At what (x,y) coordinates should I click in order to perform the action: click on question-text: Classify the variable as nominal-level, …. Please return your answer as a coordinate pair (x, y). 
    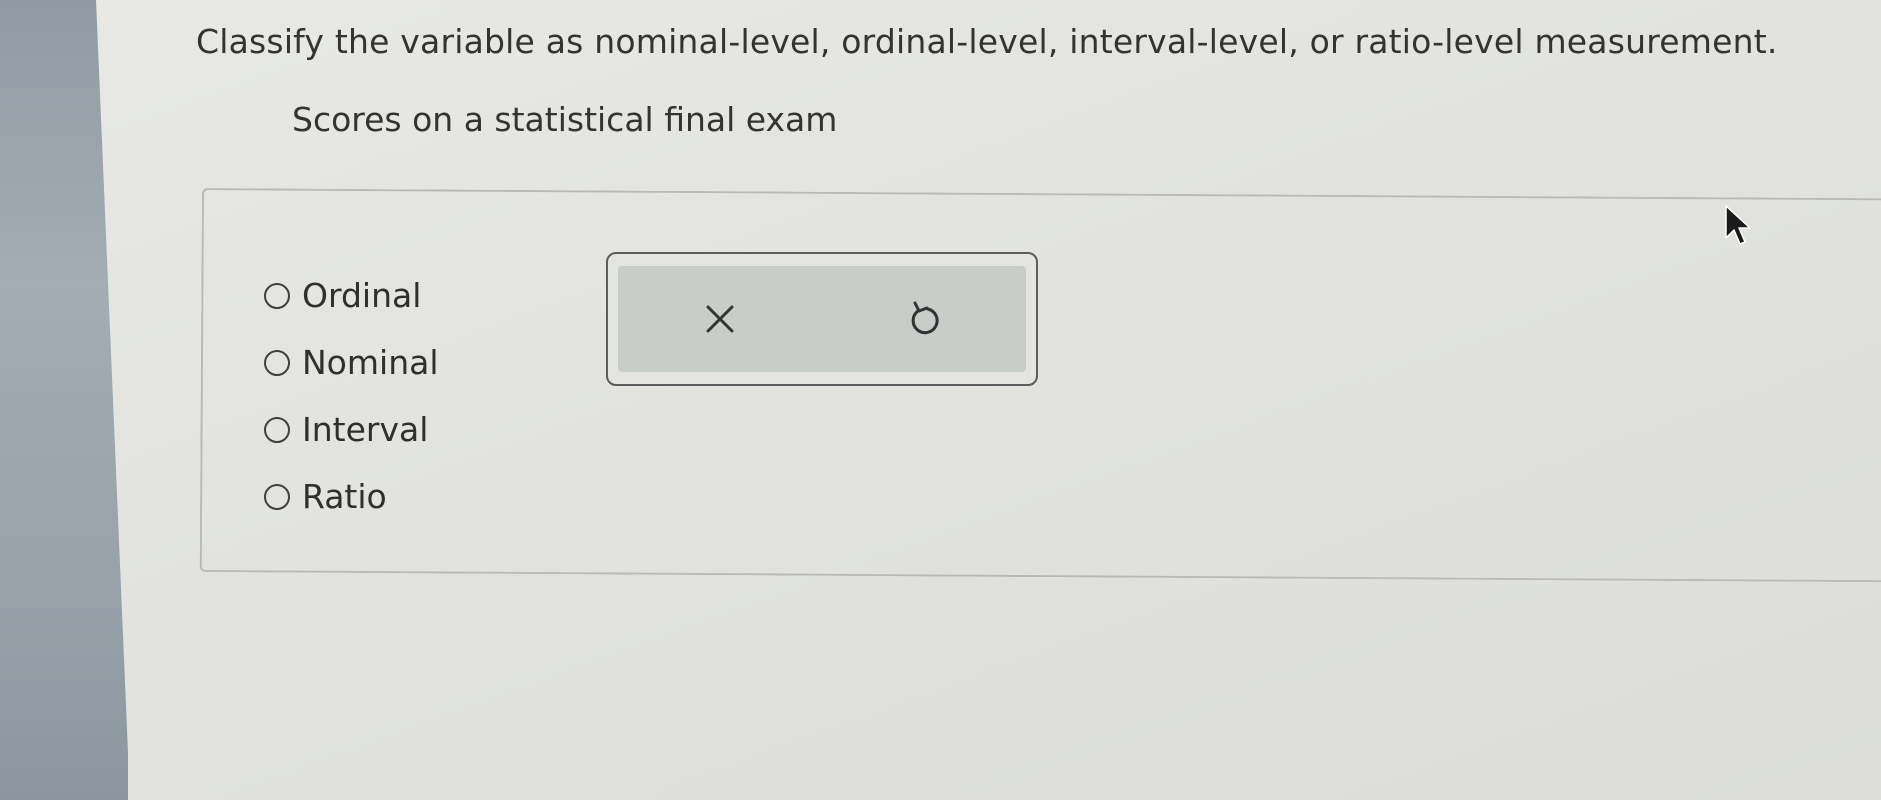
    Looking at the image, I should click on (987, 41).